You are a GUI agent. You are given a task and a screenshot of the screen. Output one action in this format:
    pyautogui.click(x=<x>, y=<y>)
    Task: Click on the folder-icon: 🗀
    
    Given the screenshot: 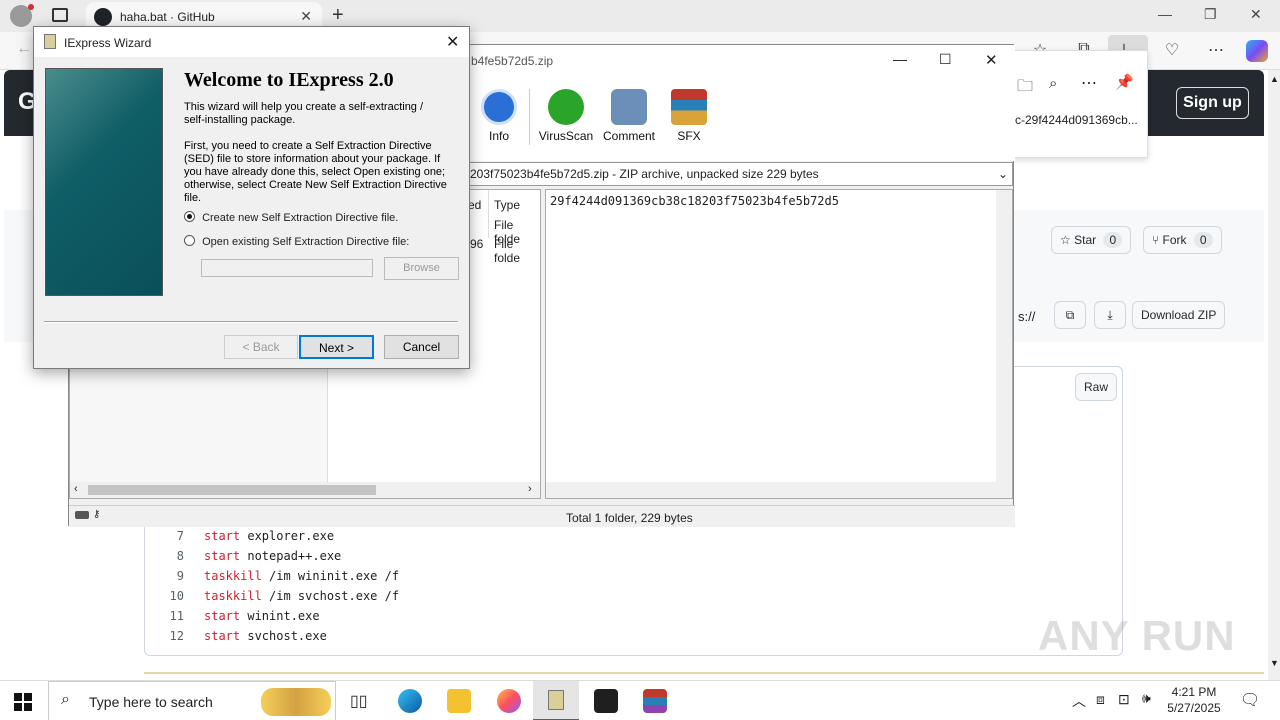 What is the action you would take?
    pyautogui.click(x=1025, y=88)
    